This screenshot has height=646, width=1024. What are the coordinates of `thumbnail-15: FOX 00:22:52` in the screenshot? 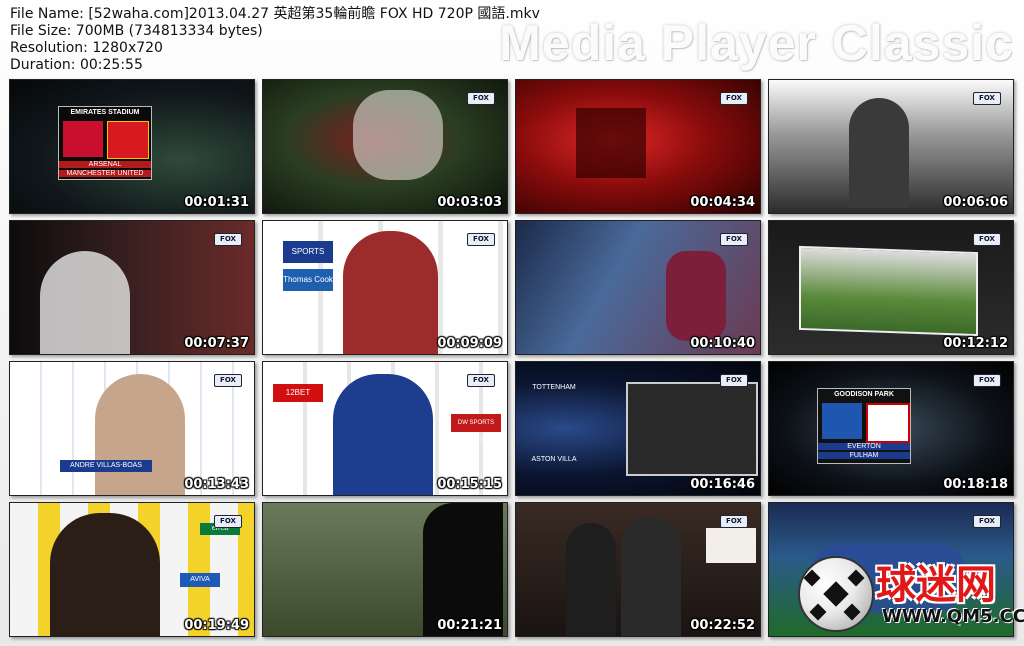 It's located at (638, 569).